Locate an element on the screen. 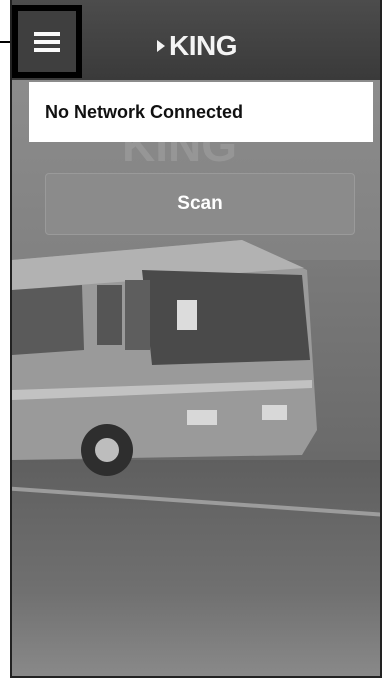 The image size is (382, 678). menu-button is located at coordinates (47, 41).